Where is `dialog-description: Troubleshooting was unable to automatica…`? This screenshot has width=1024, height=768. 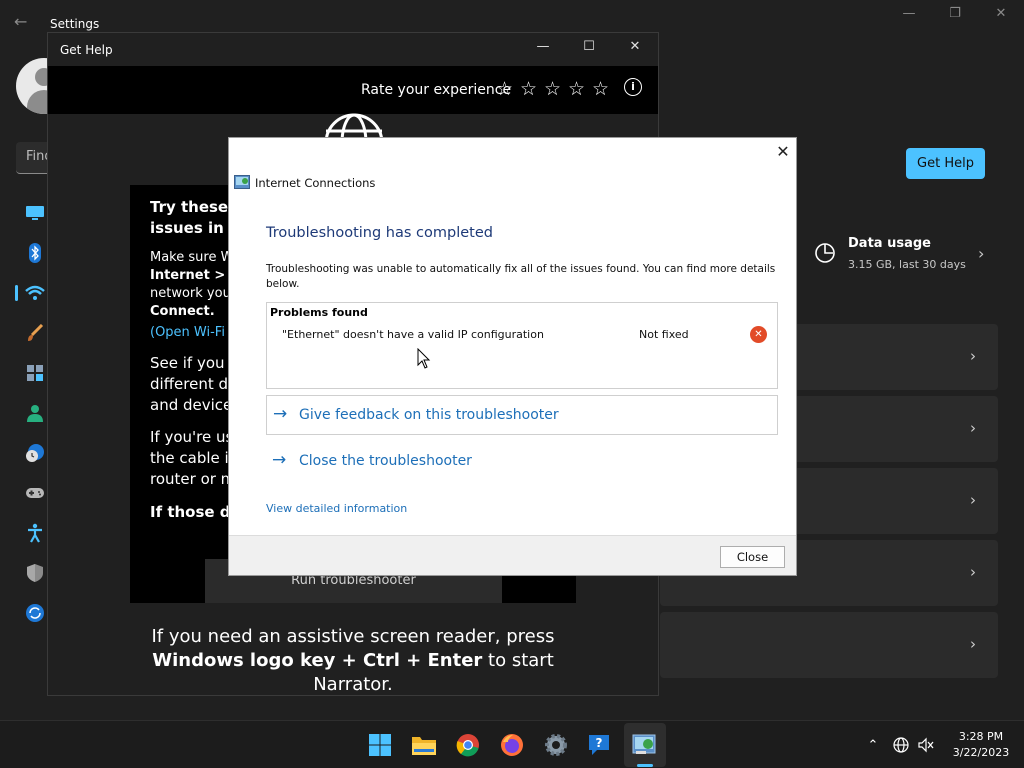
dialog-description: Troubleshooting was unable to automatica… is located at coordinates (521, 276).